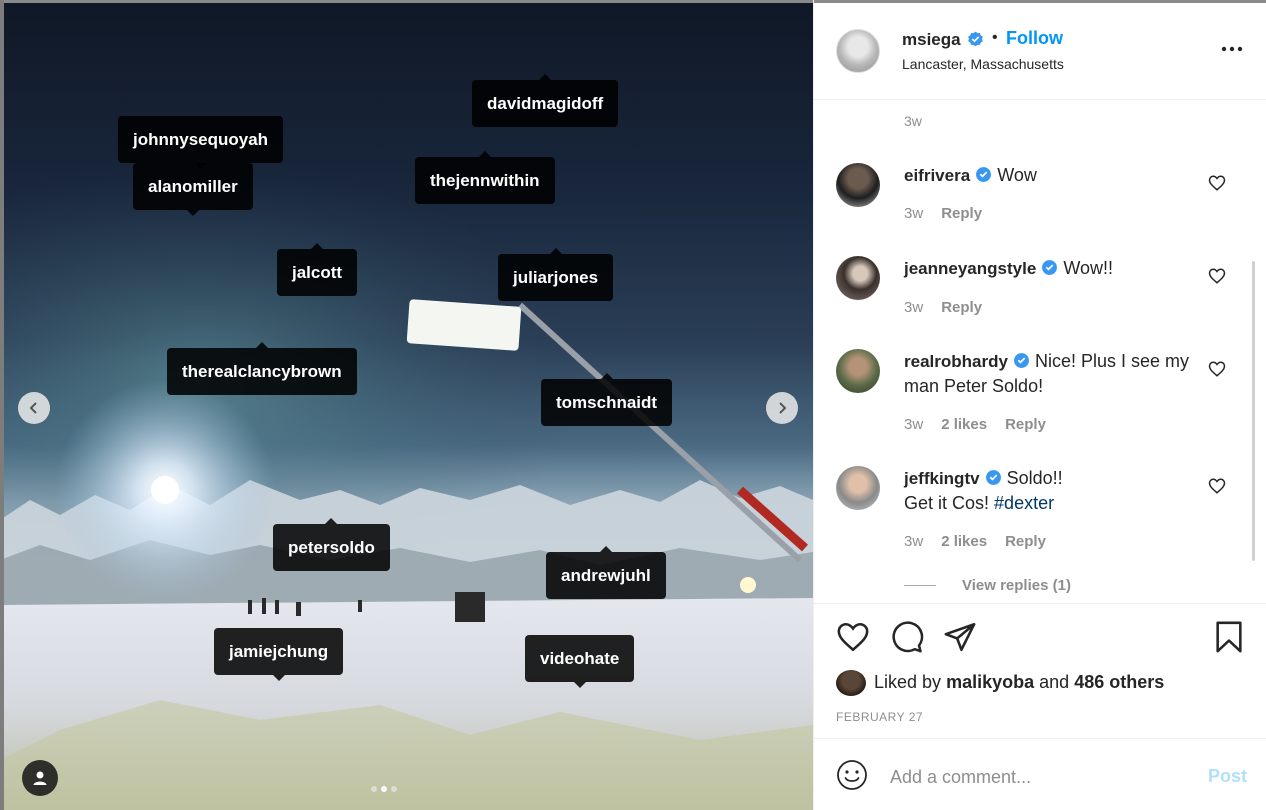 Image resolution: width=1266 pixels, height=810 pixels. What do you see at coordinates (852, 775) in the screenshot?
I see `emoji-icon` at bounding box center [852, 775].